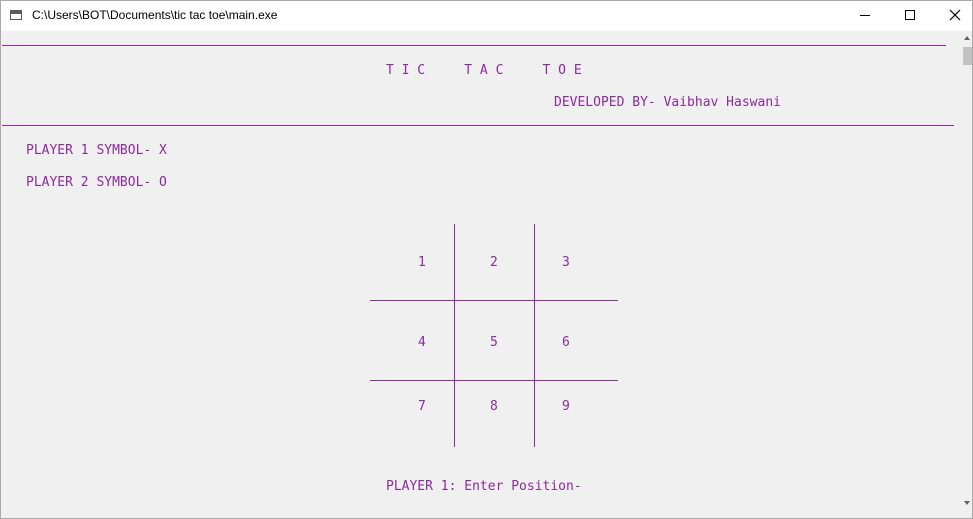  I want to click on scroll-down-arrow-icon, so click(967, 503).